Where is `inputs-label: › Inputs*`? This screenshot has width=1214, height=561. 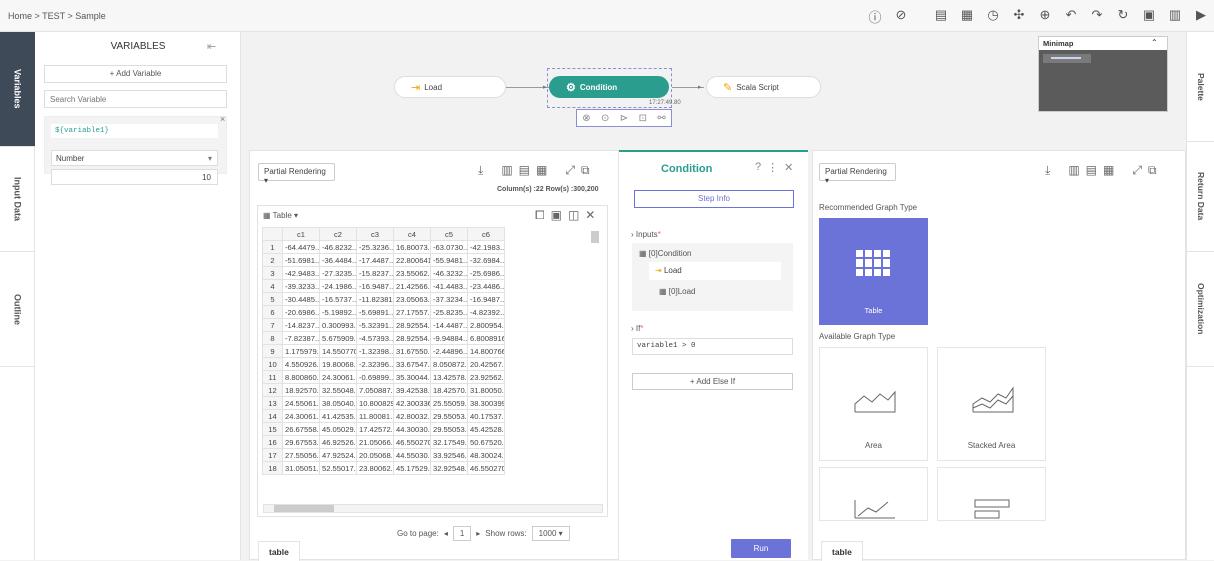
inputs-label: › Inputs* is located at coordinates (646, 234).